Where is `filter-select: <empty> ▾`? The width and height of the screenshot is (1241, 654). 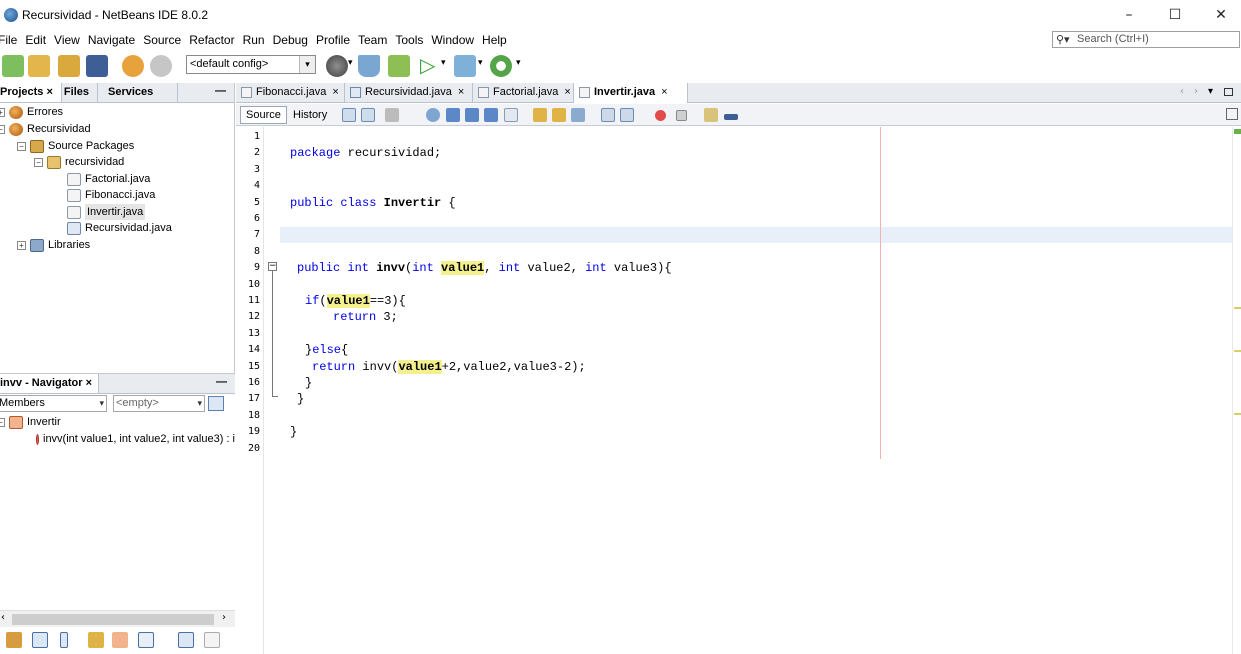 filter-select: <empty> ▾ is located at coordinates (159, 403).